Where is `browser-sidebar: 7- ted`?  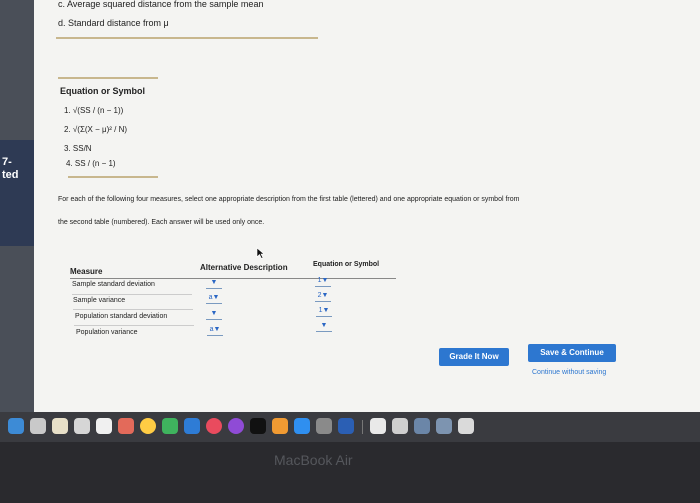
browser-sidebar: 7- ted is located at coordinates (17, 206).